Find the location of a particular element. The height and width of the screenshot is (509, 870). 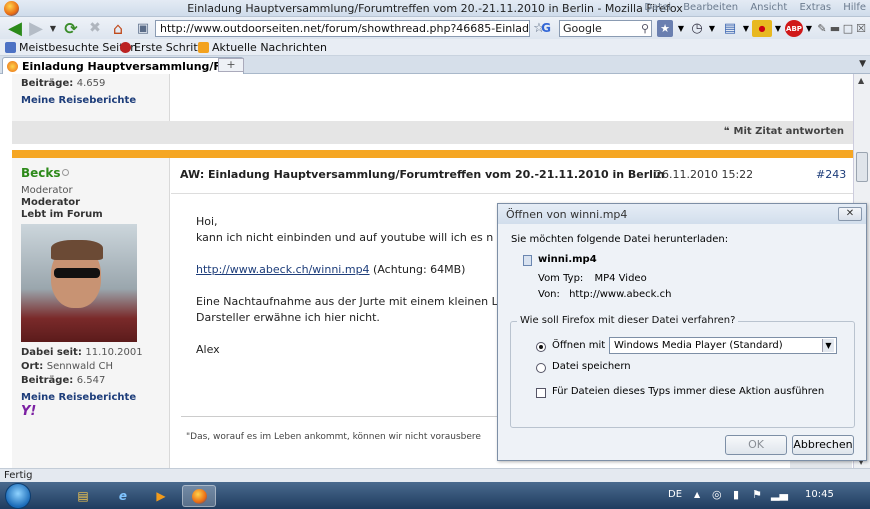

chevron-down-icon: ▼ is located at coordinates (828, 345).